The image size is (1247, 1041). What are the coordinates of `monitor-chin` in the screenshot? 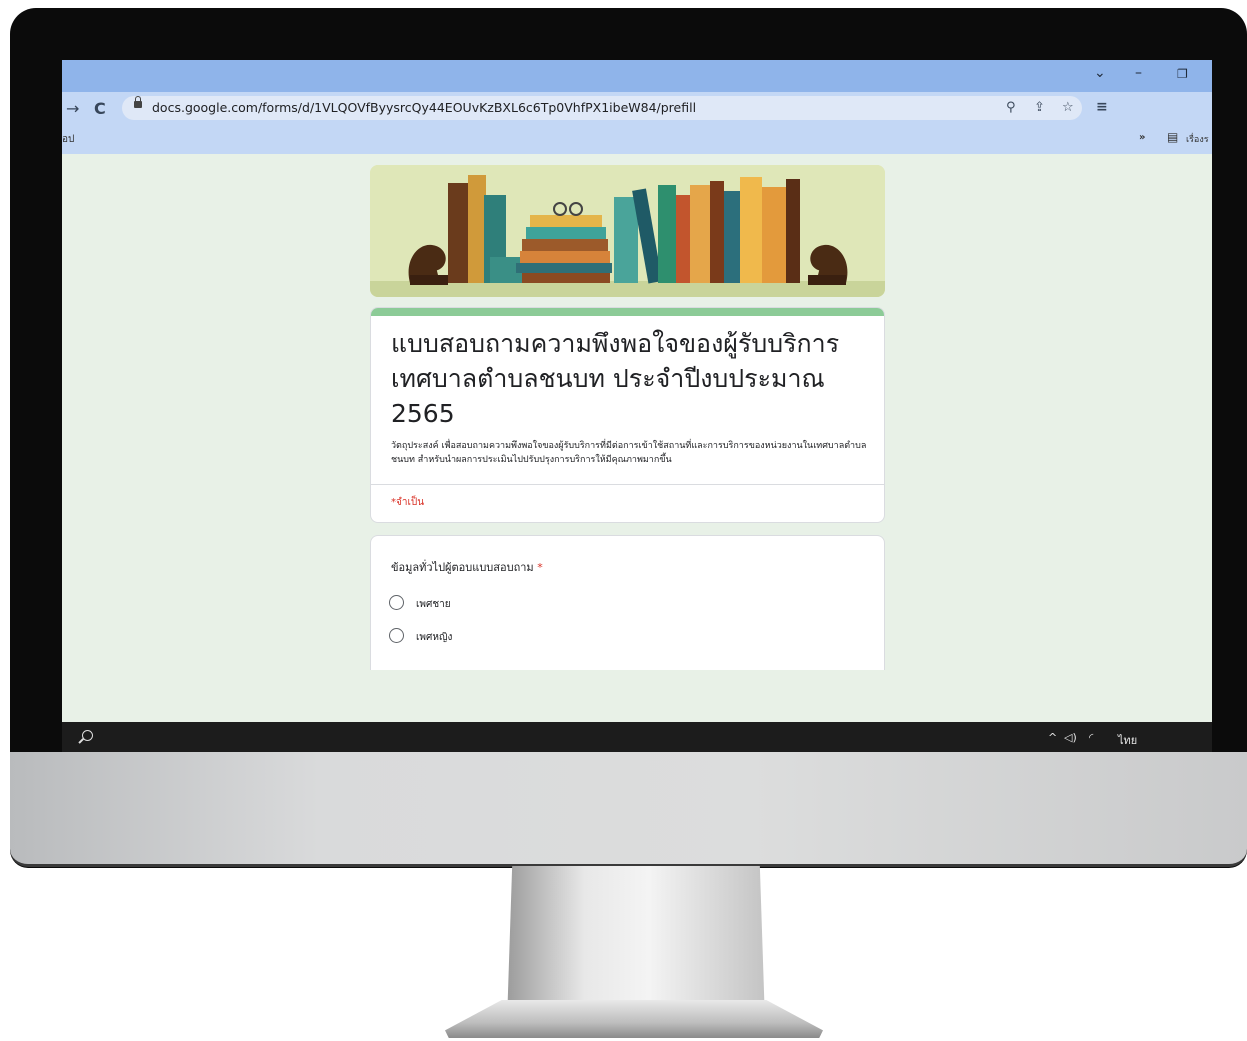 It's located at (628, 809).